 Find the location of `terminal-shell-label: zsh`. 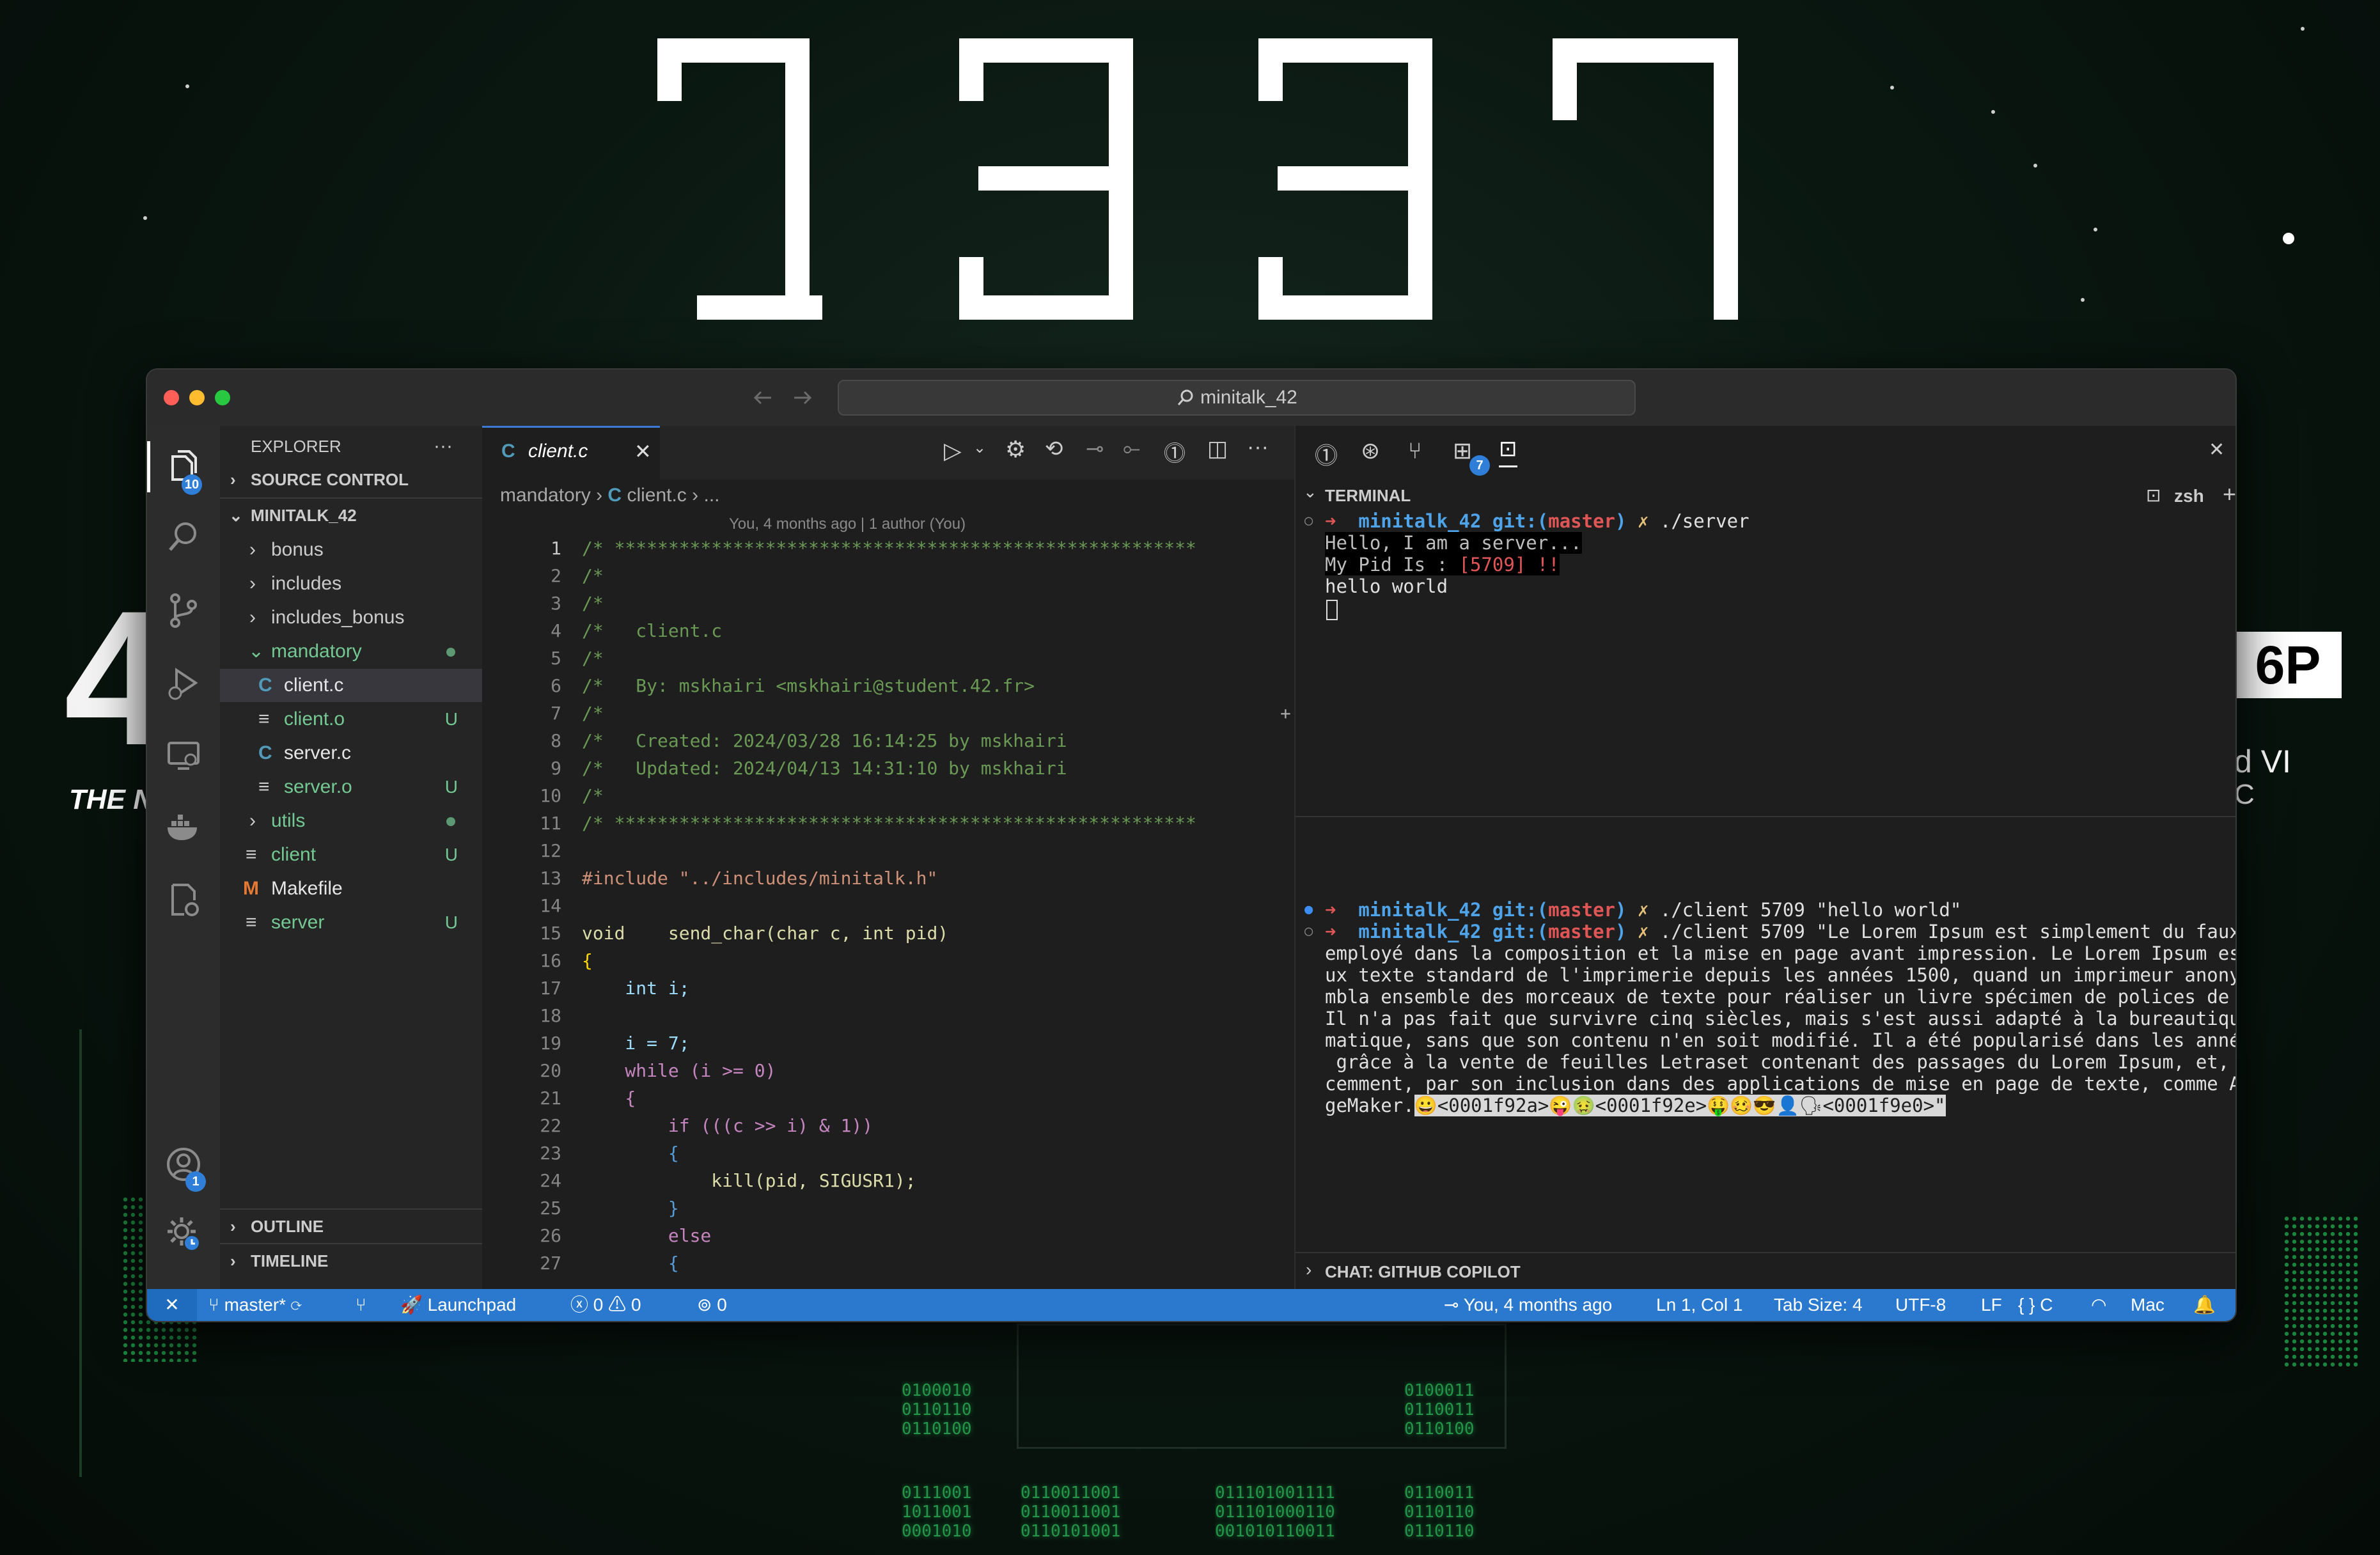

terminal-shell-label: zsh is located at coordinates (2189, 496).